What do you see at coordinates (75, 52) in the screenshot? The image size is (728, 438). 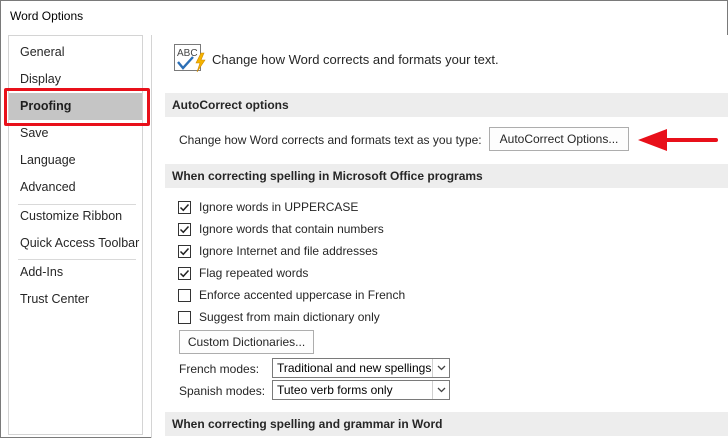 I see `sidebar-item-general: General` at bounding box center [75, 52].